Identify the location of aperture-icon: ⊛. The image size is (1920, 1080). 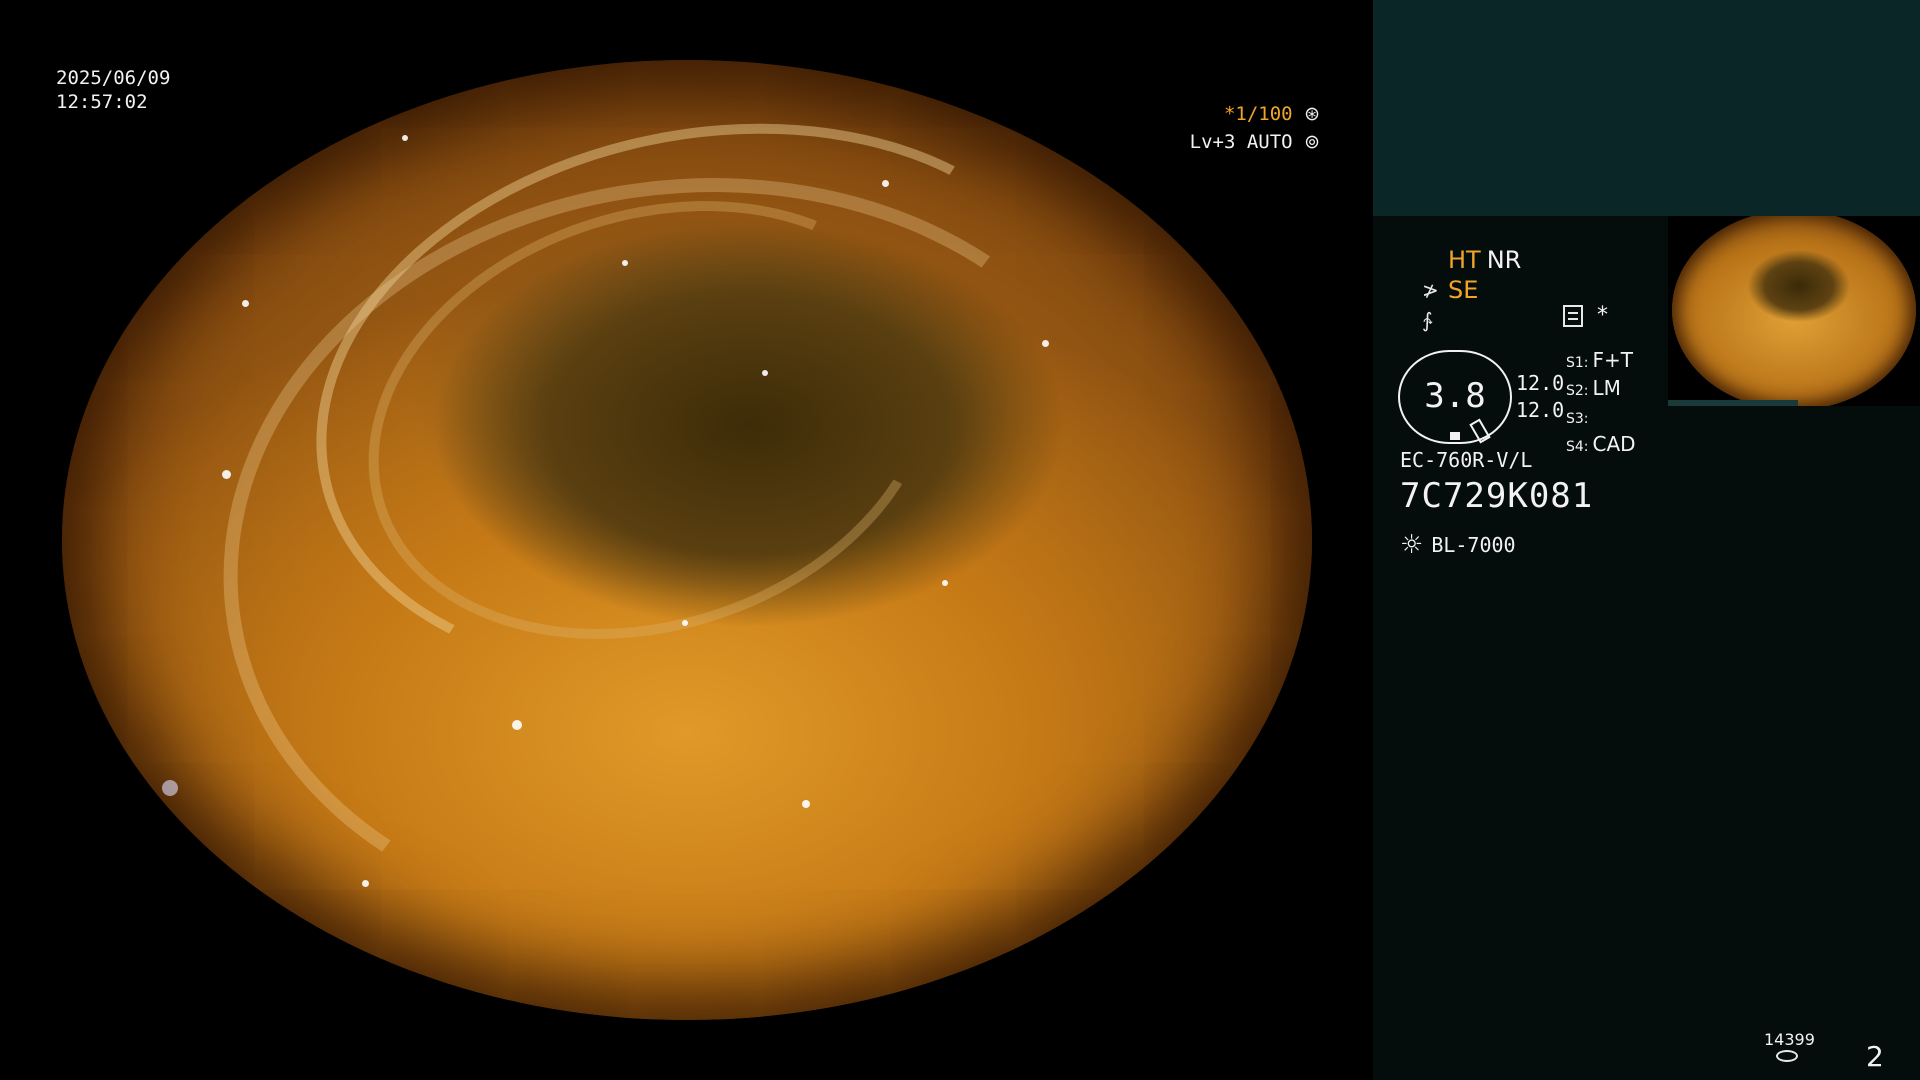
(1312, 114).